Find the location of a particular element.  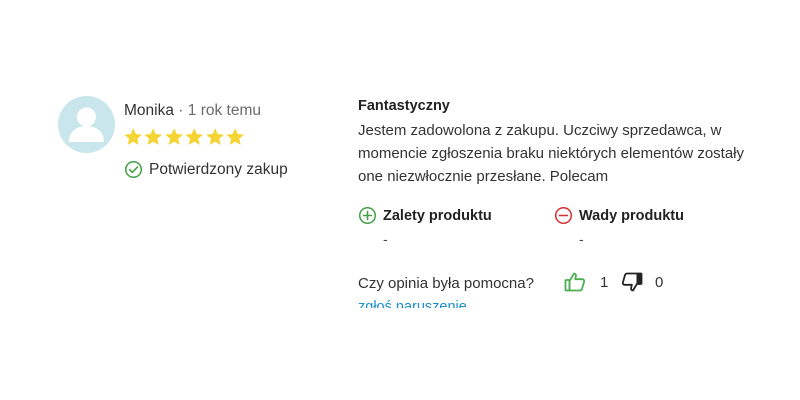

verified-purchase-badge: Potwierdzony zakup is located at coordinates (206, 169).